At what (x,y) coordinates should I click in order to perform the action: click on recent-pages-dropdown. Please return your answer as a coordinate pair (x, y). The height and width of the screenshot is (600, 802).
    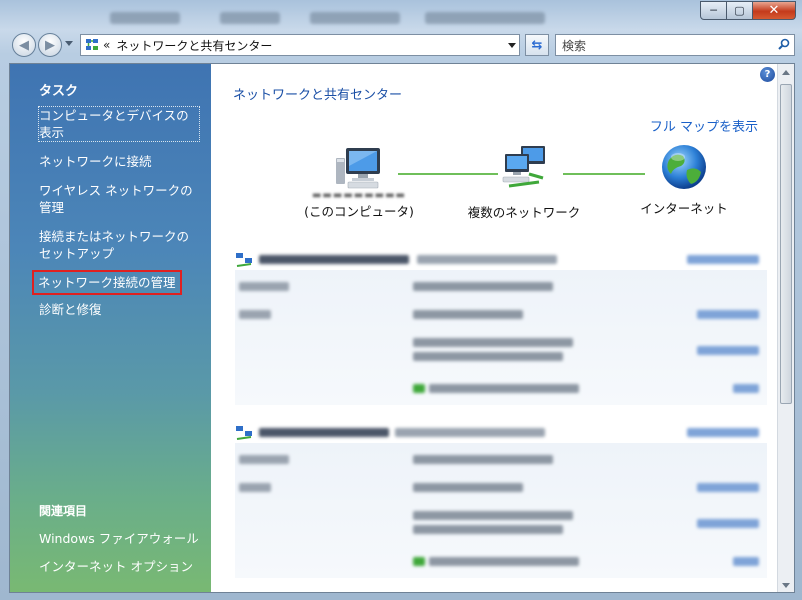
    Looking at the image, I should click on (69, 43).